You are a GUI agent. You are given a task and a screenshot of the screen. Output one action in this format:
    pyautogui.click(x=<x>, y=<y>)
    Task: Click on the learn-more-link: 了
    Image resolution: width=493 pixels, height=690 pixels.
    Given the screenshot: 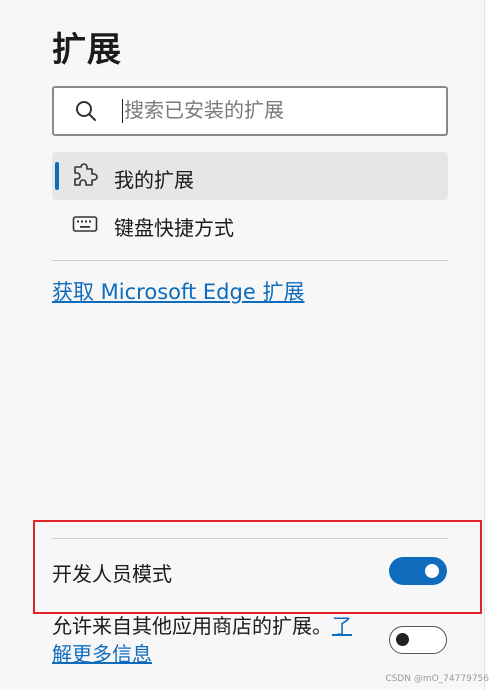 What is the action you would take?
    pyautogui.click(x=342, y=626)
    